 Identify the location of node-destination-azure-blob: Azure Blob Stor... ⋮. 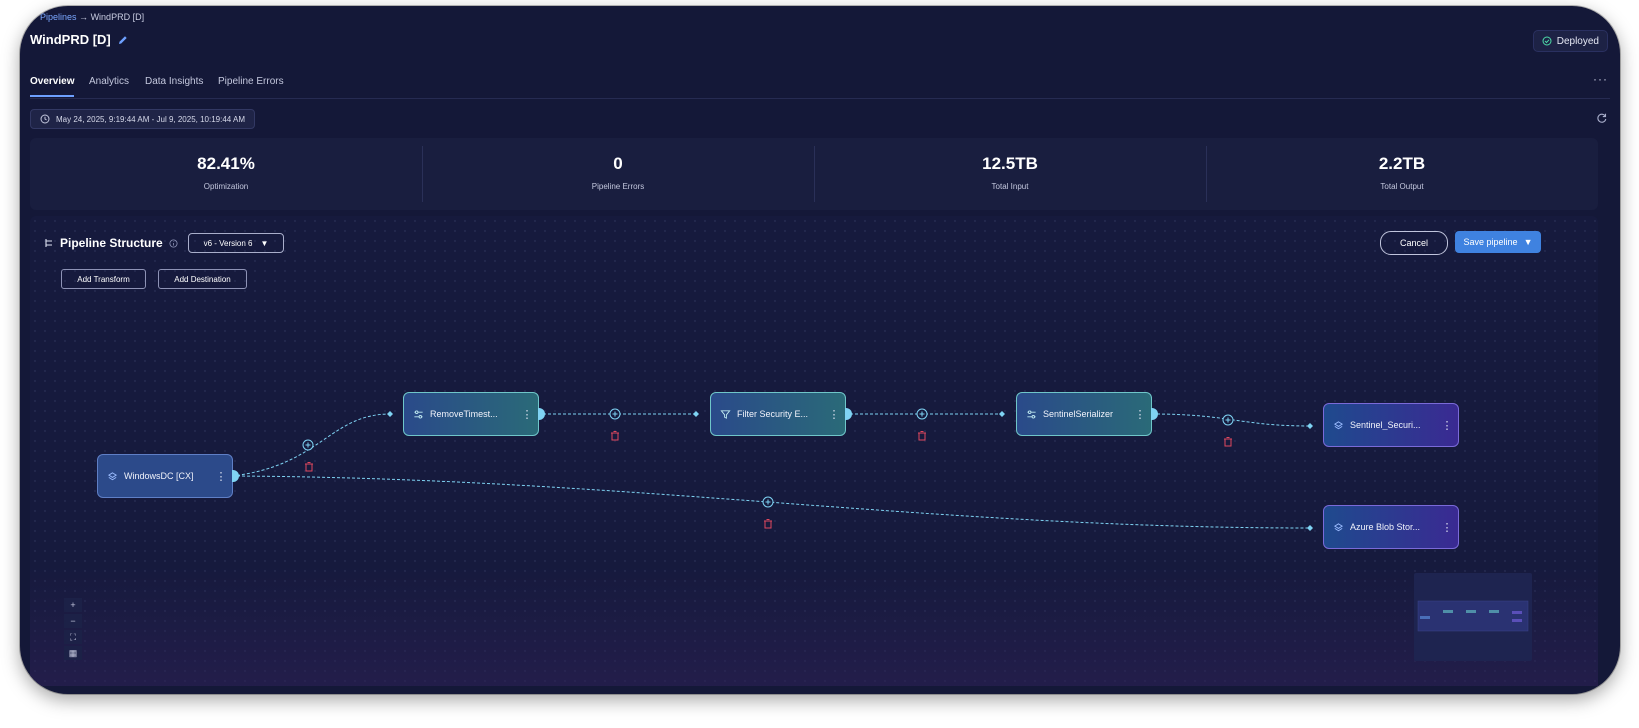
(1391, 527).